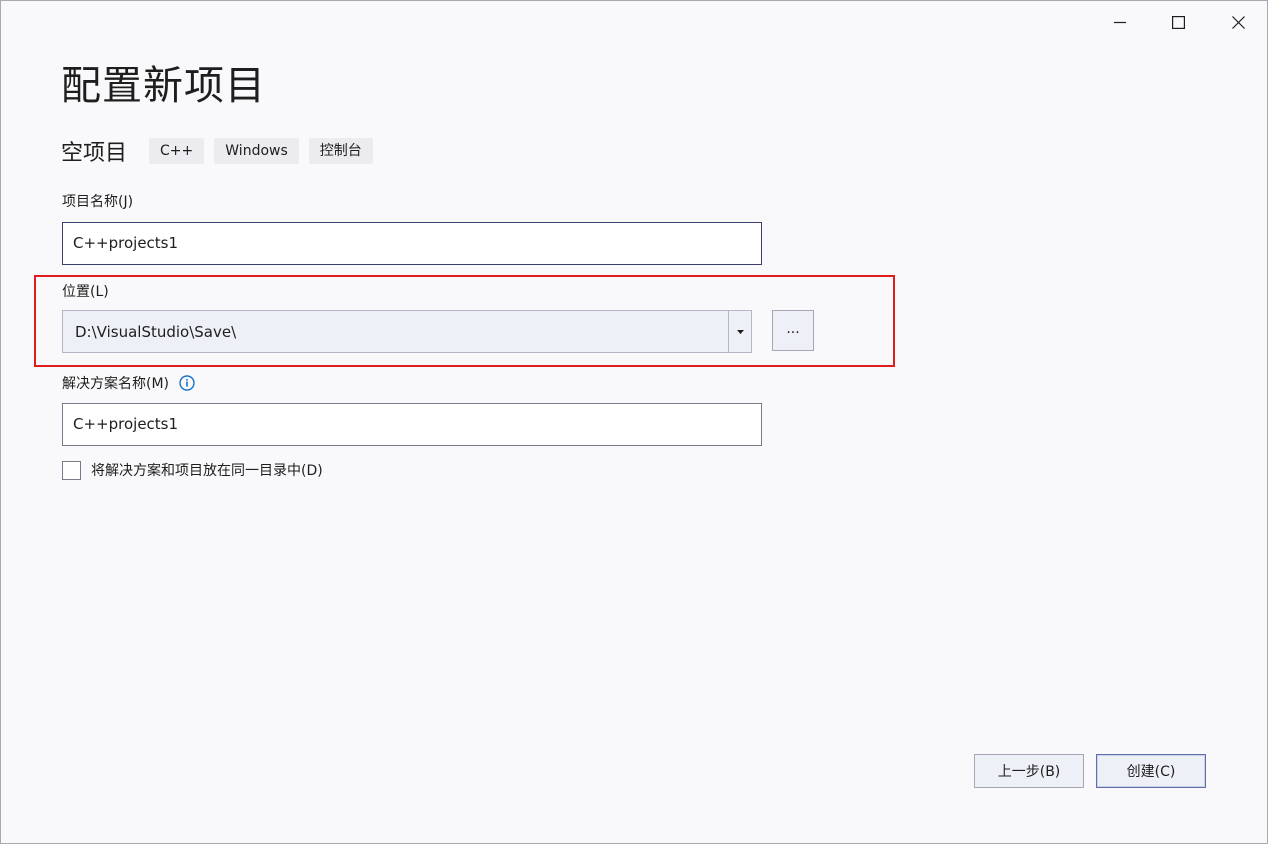 Image resolution: width=1268 pixels, height=844 pixels. I want to click on close-button, so click(1238, 22).